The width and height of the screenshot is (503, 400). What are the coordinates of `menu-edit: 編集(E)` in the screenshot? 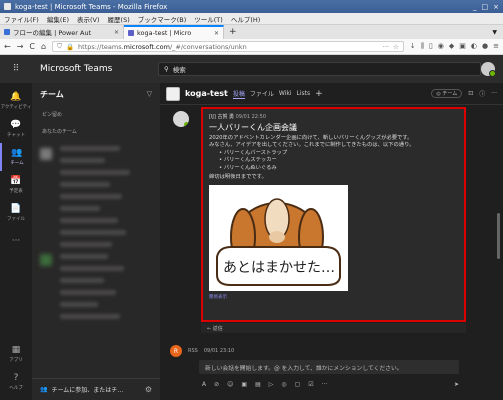 It's located at (58, 19).